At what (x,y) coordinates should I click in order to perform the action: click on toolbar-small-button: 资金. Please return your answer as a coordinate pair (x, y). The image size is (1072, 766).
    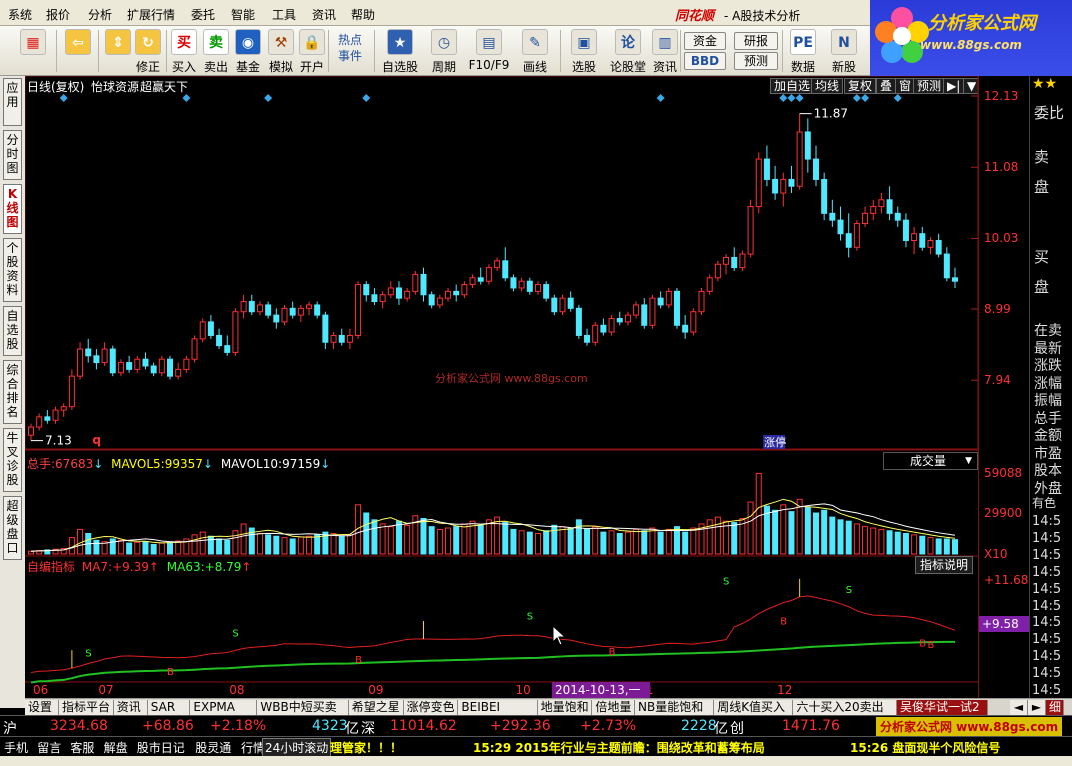
    Looking at the image, I should click on (705, 41).